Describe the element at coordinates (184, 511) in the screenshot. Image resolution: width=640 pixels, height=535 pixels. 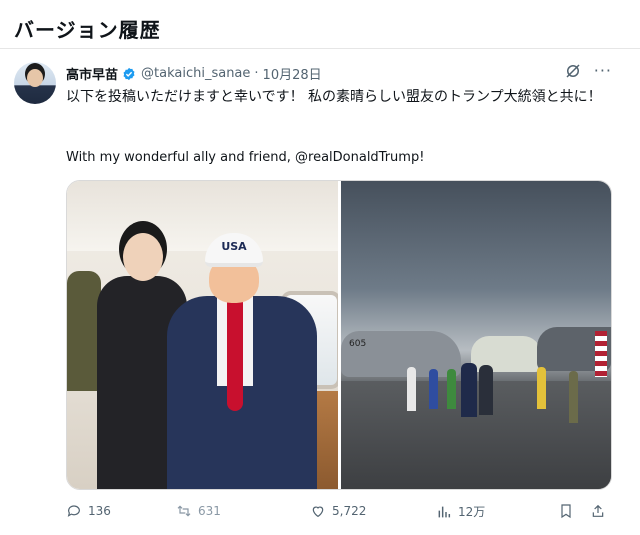
I see `repost-icon` at that location.